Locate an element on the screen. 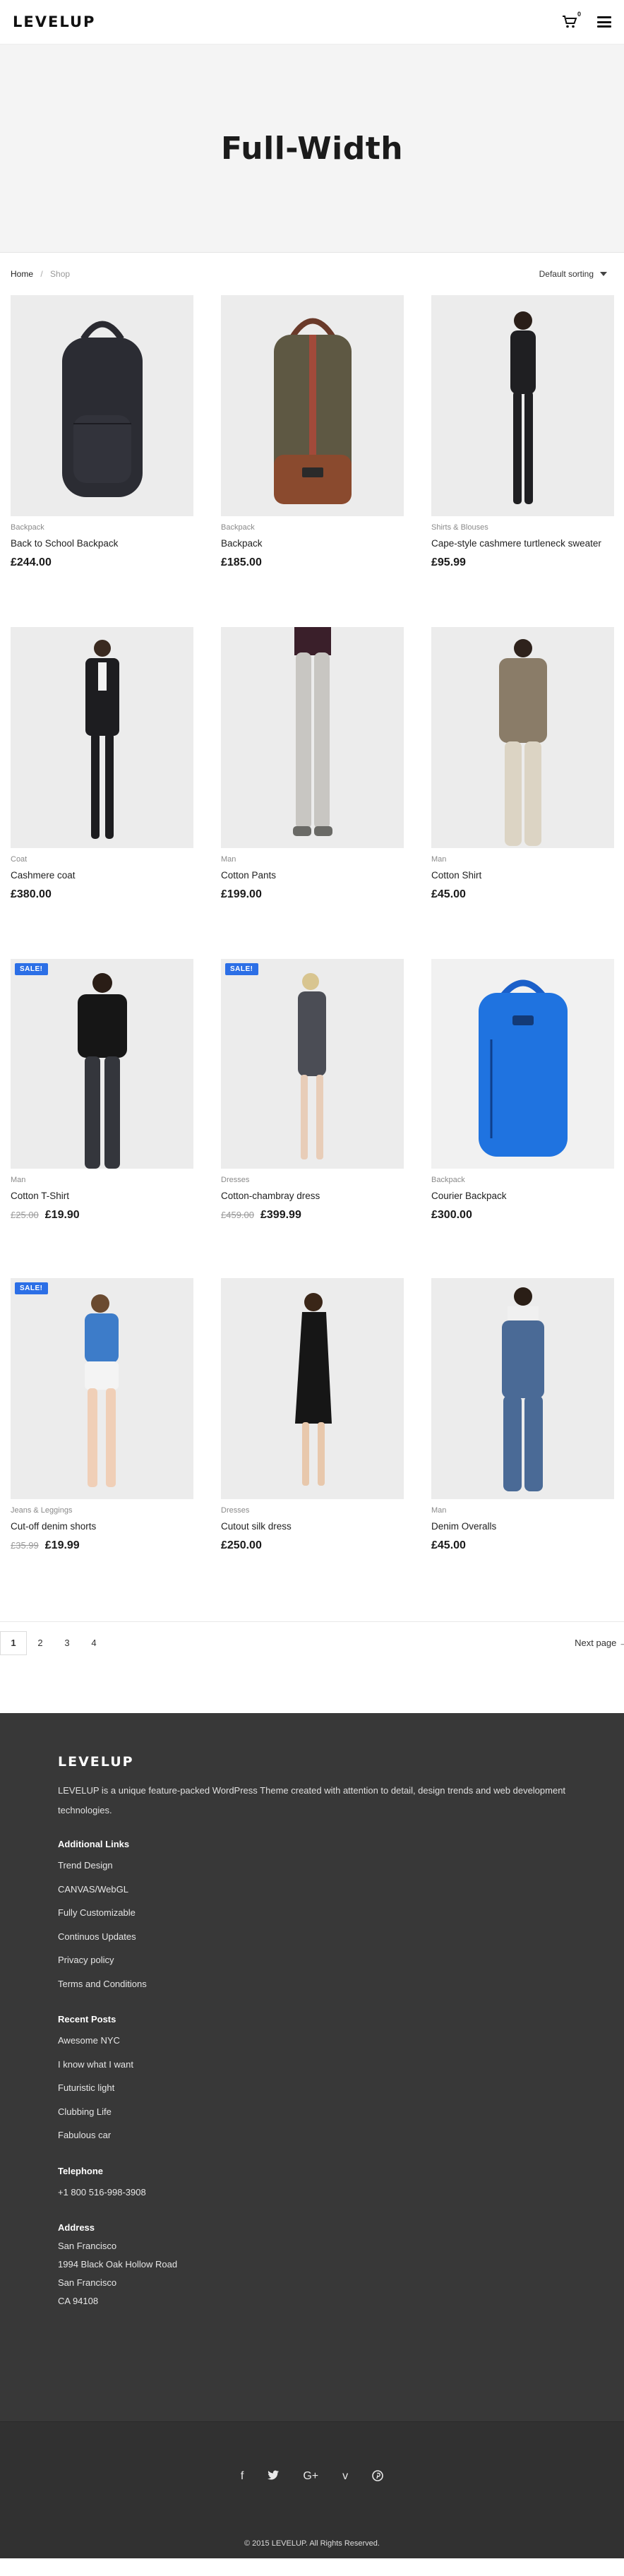 The image size is (624, 2576). additional-links-heading: Additional Links is located at coordinates (94, 1844).